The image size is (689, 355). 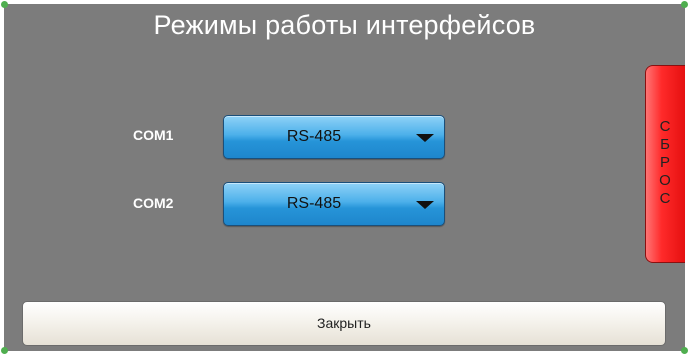 What do you see at coordinates (665, 144) in the screenshot?
I see `reset-letter: Б` at bounding box center [665, 144].